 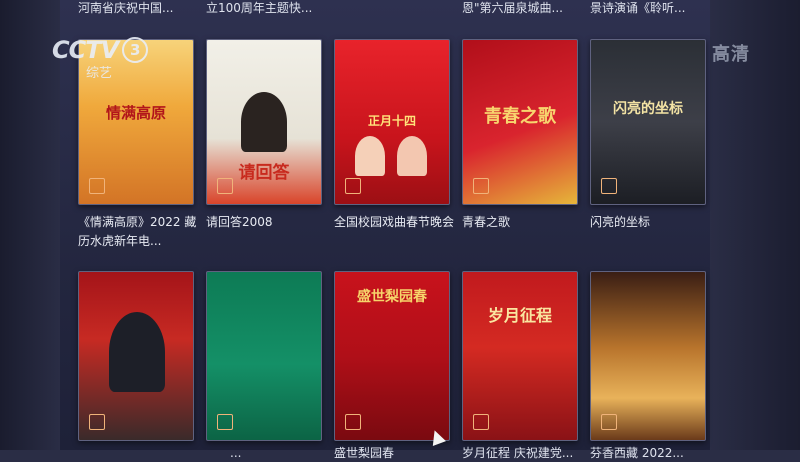 What do you see at coordinates (412, 156) in the screenshot?
I see `opera-figure-right` at bounding box center [412, 156].